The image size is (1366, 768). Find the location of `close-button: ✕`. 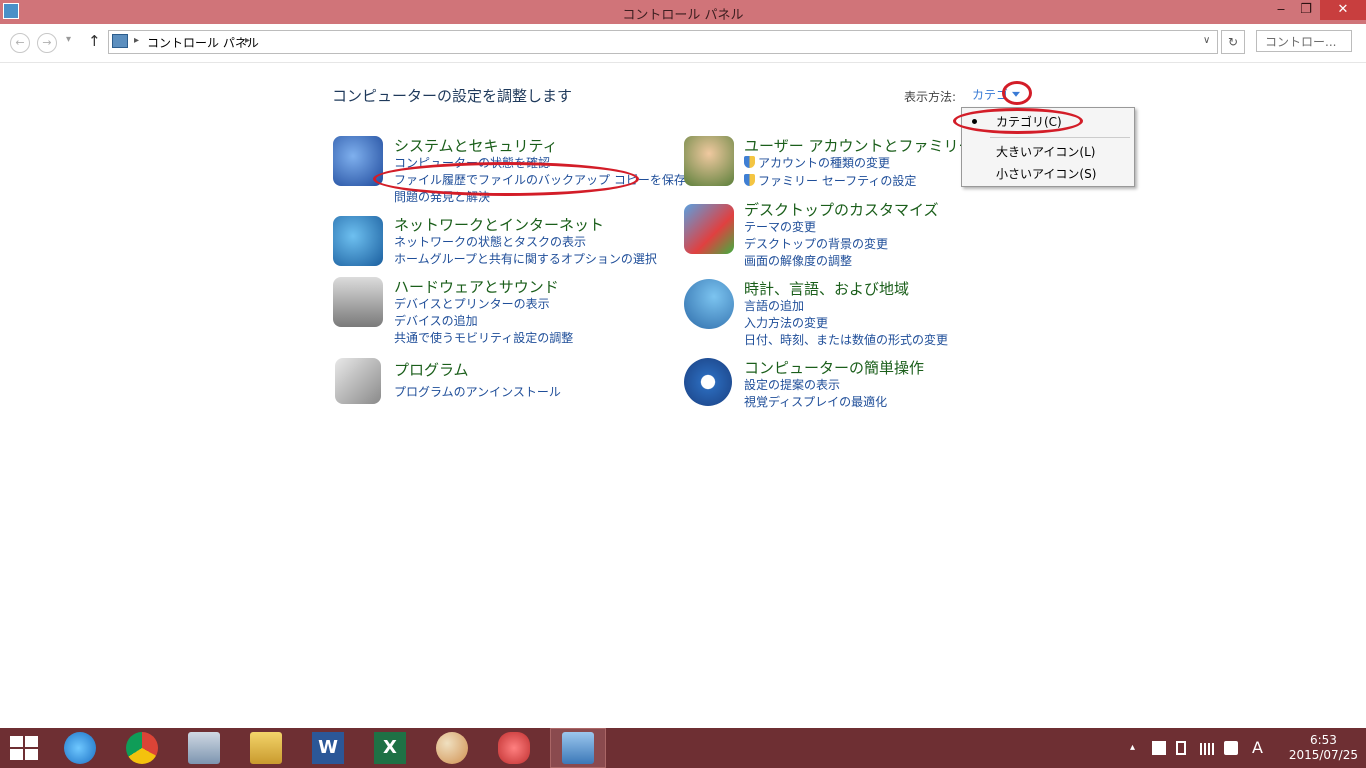

close-button: ✕ is located at coordinates (1343, 10).